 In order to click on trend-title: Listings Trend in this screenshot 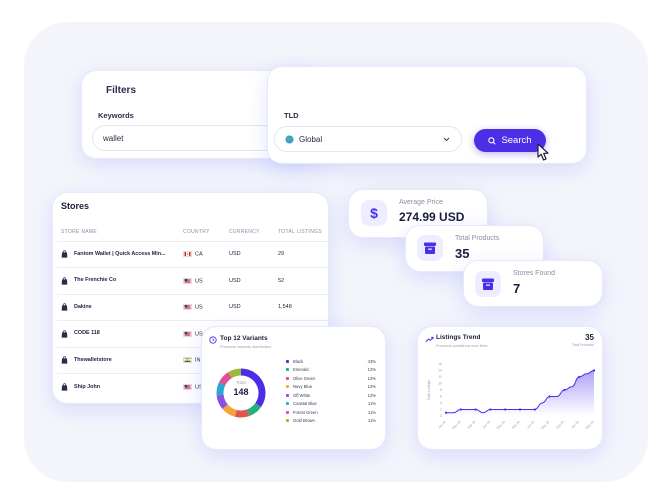, I will do `click(458, 337)`.